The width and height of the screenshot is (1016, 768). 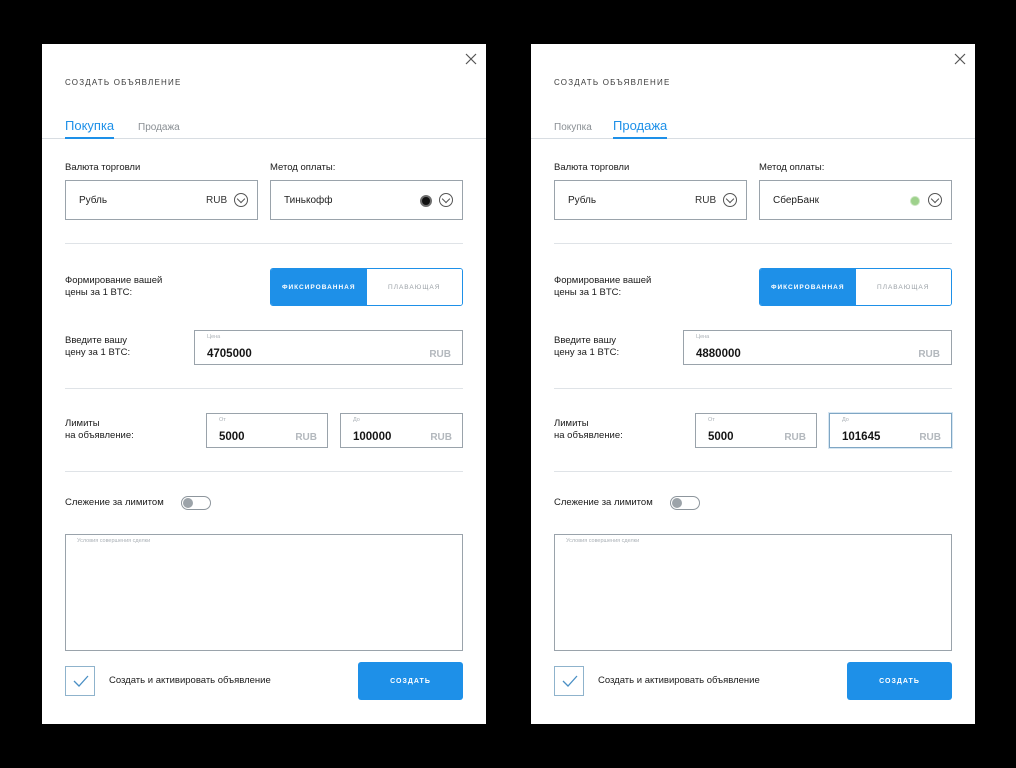 What do you see at coordinates (817, 347) in the screenshot?
I see `price-input: Цена 4880000 RUB` at bounding box center [817, 347].